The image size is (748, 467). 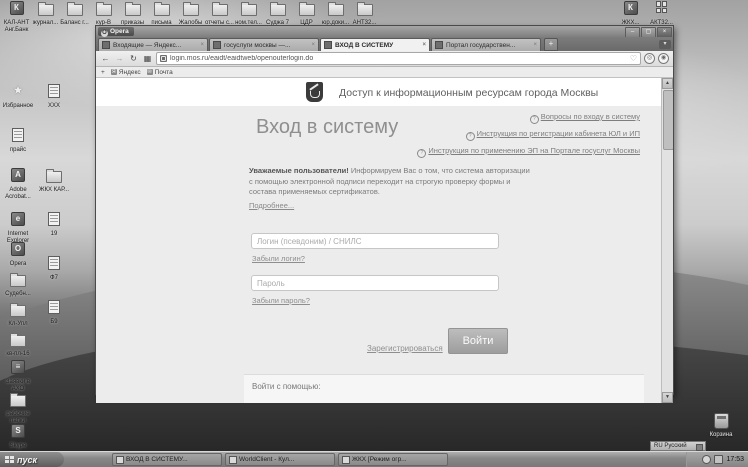 What do you see at coordinates (667, 240) in the screenshot?
I see `page-scrollbar: ▲ ▼` at bounding box center [667, 240].